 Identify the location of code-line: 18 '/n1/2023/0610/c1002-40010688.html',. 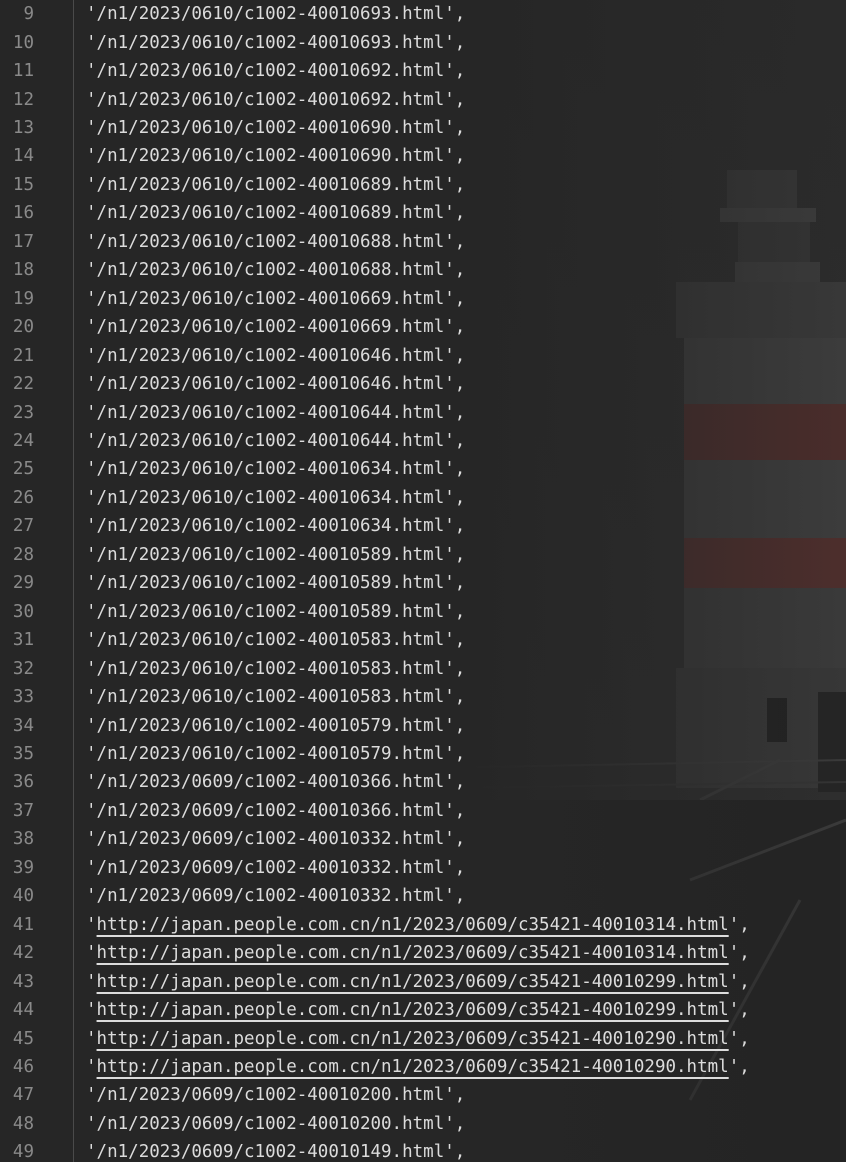
(423, 270).